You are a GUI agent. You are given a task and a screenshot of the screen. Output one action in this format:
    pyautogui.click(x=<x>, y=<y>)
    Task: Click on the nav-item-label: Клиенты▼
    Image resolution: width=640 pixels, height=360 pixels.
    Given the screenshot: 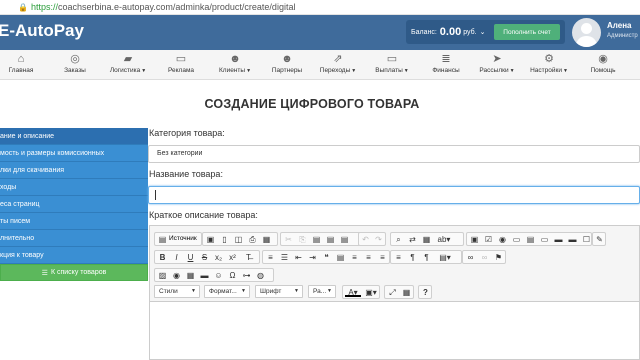 What is the action you would take?
    pyautogui.click(x=235, y=70)
    